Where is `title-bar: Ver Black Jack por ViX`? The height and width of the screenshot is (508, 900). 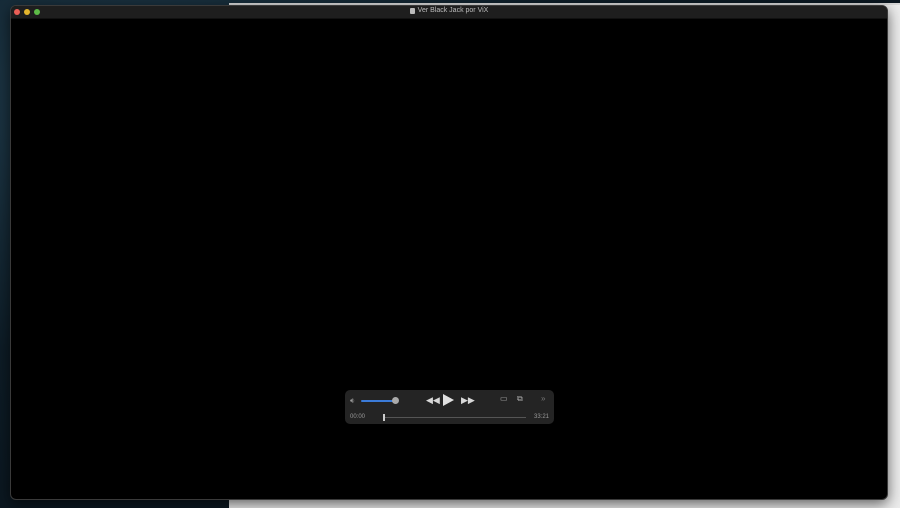
title-bar: Ver Black Jack por ViX is located at coordinates (449, 12).